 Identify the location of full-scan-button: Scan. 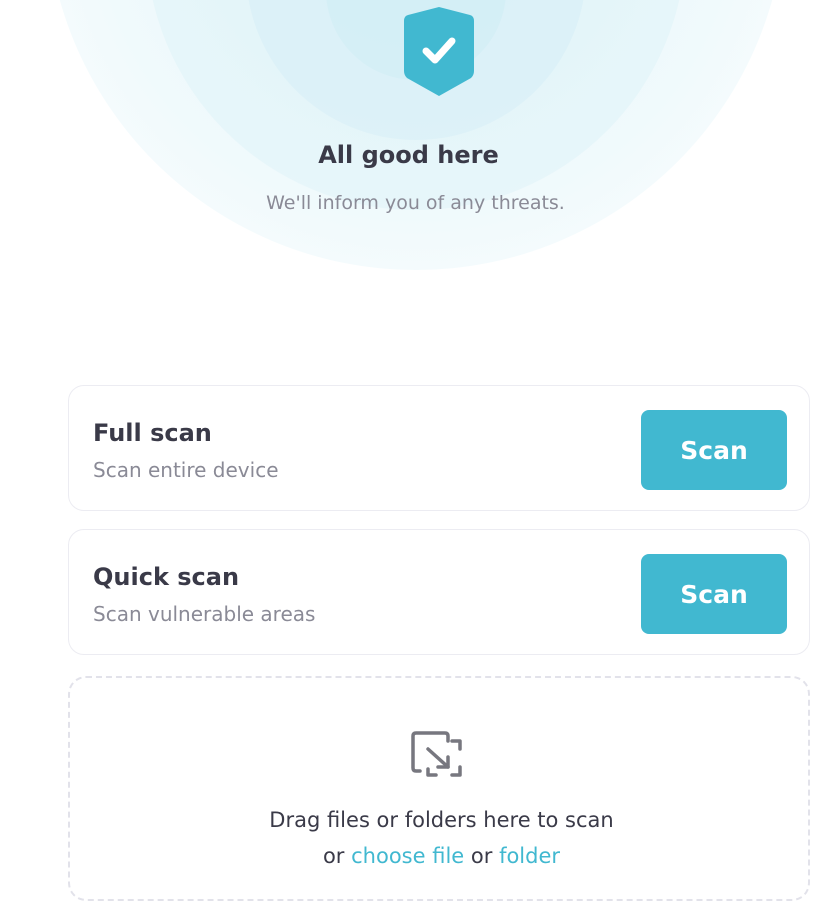
(714, 450).